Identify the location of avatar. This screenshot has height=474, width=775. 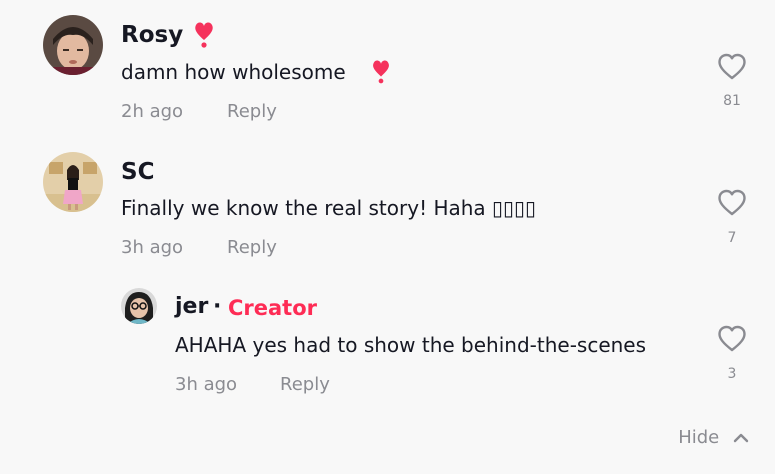
(139, 306).